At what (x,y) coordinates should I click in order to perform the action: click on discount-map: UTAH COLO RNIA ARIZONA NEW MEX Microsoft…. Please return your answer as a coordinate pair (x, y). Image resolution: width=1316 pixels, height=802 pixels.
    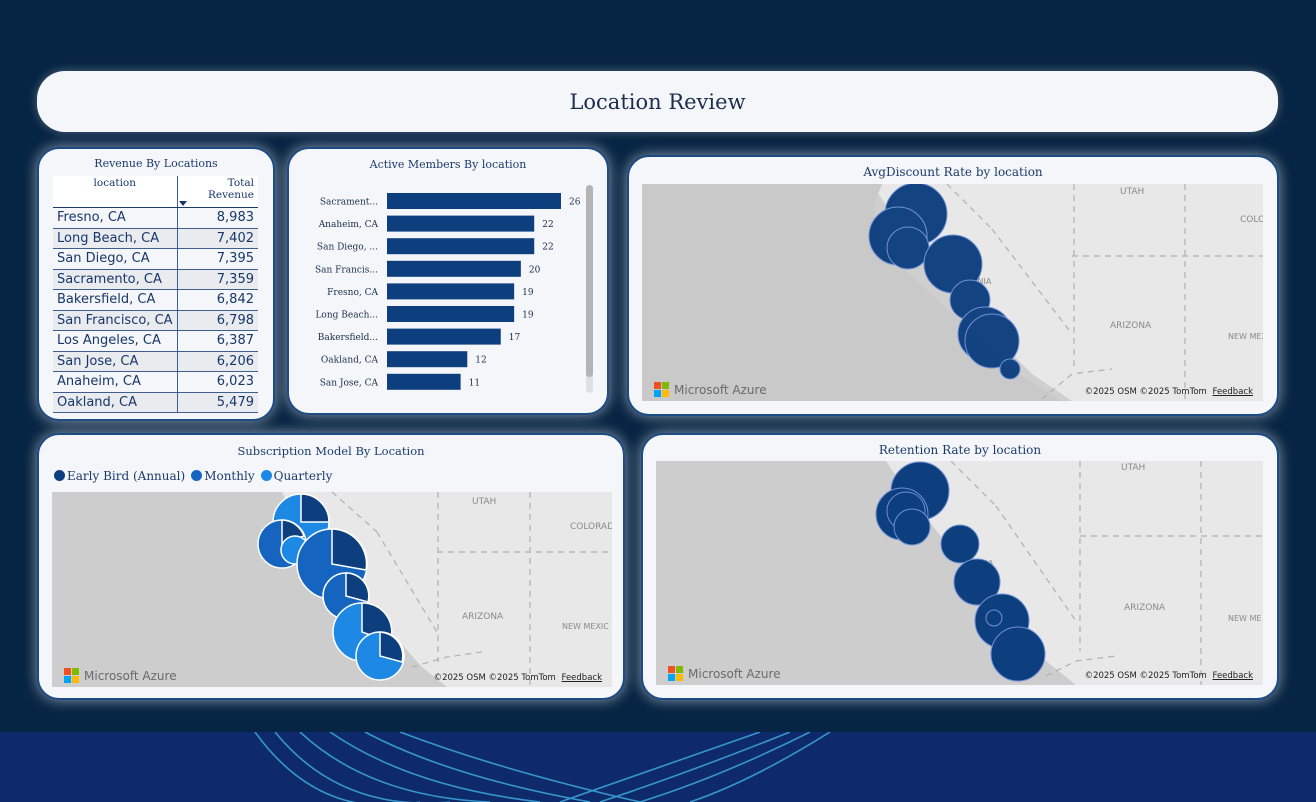
    Looking at the image, I should click on (952, 292).